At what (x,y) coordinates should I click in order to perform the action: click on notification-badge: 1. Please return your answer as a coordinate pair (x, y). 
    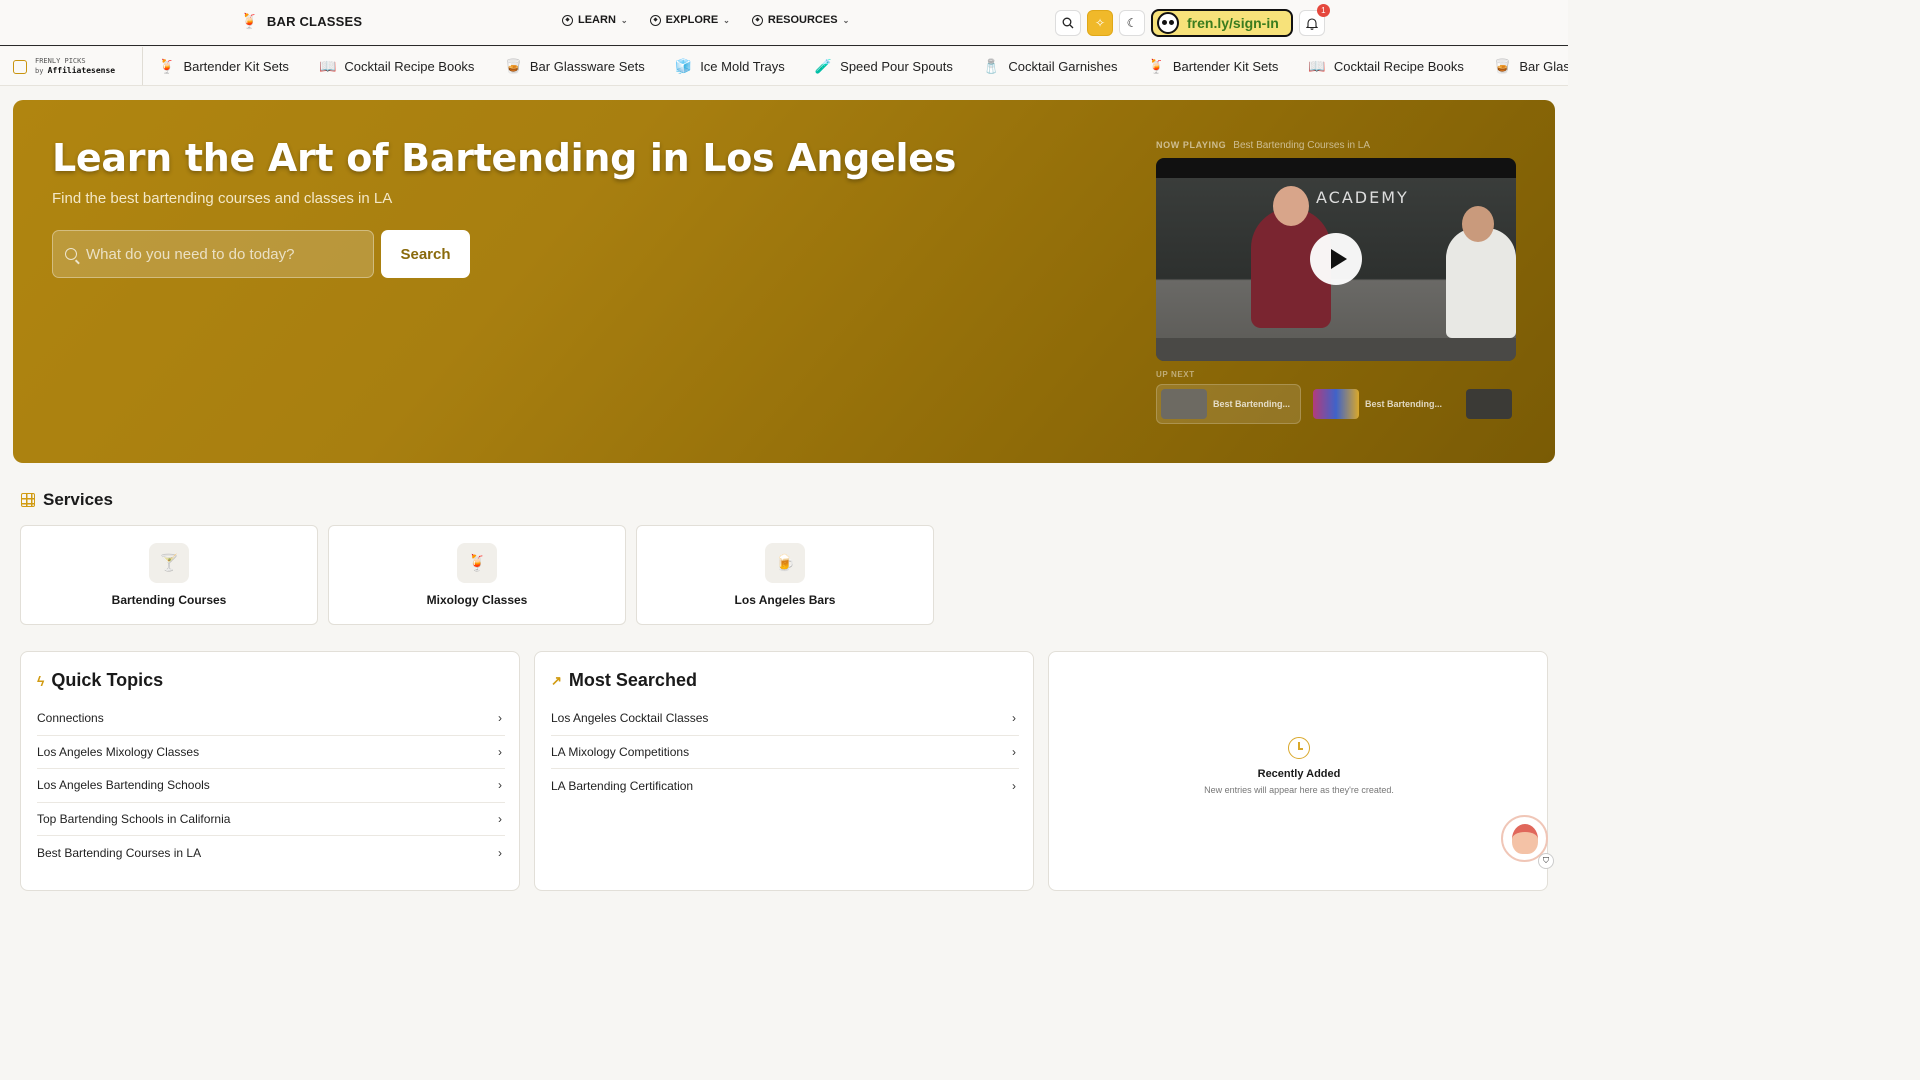
    Looking at the image, I should click on (1323, 10).